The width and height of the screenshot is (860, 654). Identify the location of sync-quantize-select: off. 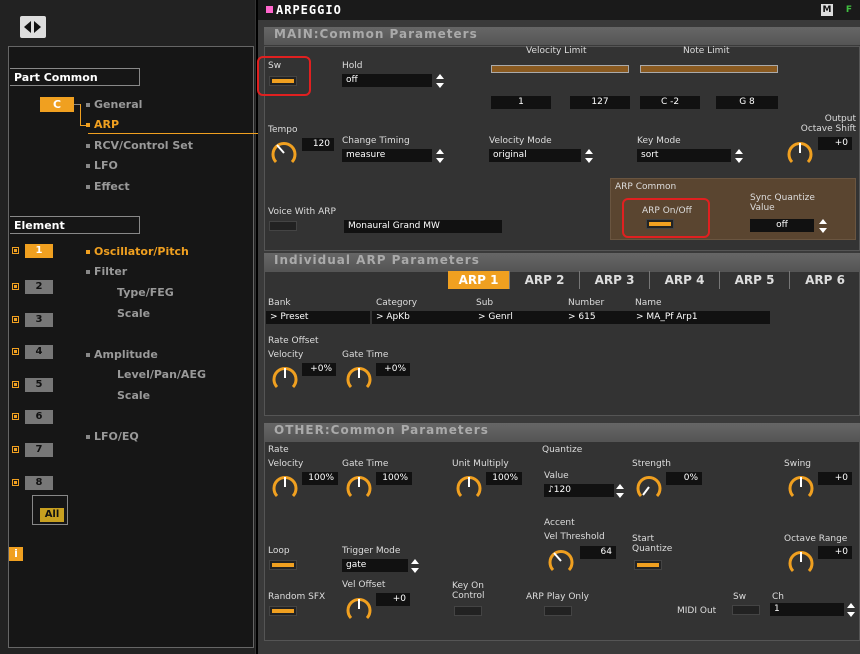
(782, 225).